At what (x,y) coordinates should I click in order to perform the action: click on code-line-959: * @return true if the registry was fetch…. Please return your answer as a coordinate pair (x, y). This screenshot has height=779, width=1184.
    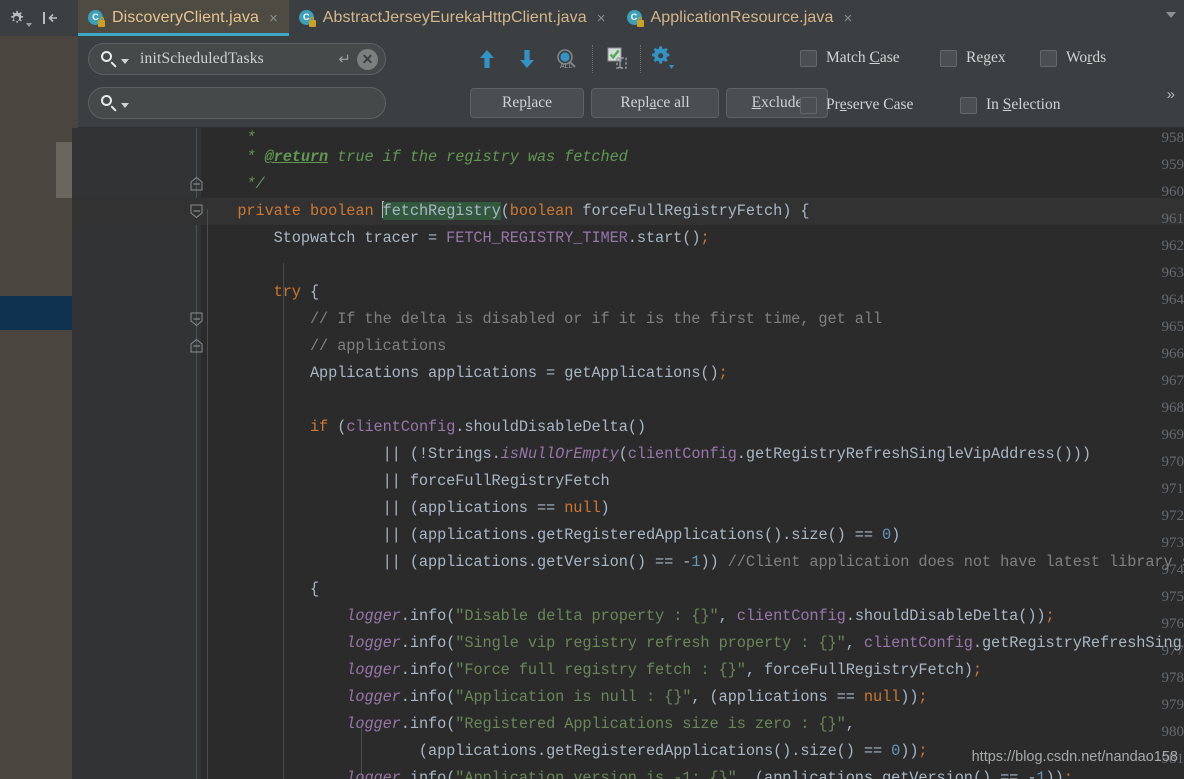
    Looking at the image, I should click on (414, 157).